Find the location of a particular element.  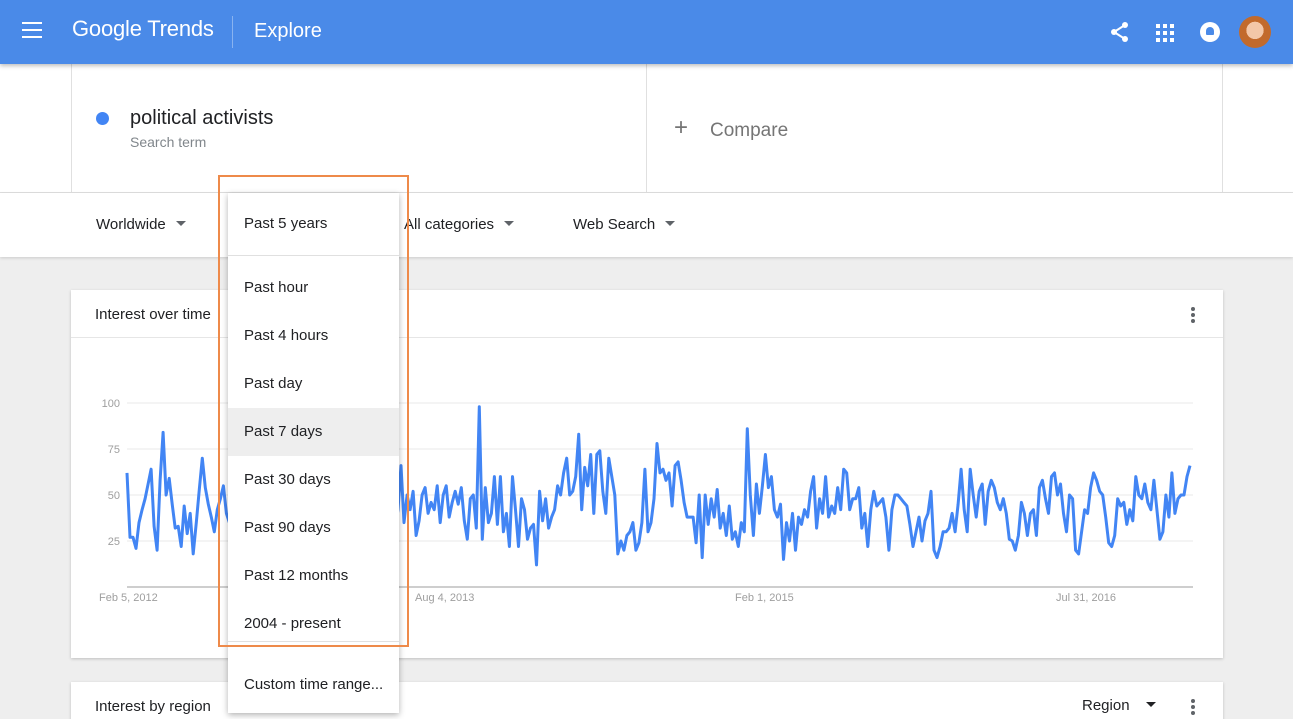

time-range-selected: Past 5 years is located at coordinates (313, 224).